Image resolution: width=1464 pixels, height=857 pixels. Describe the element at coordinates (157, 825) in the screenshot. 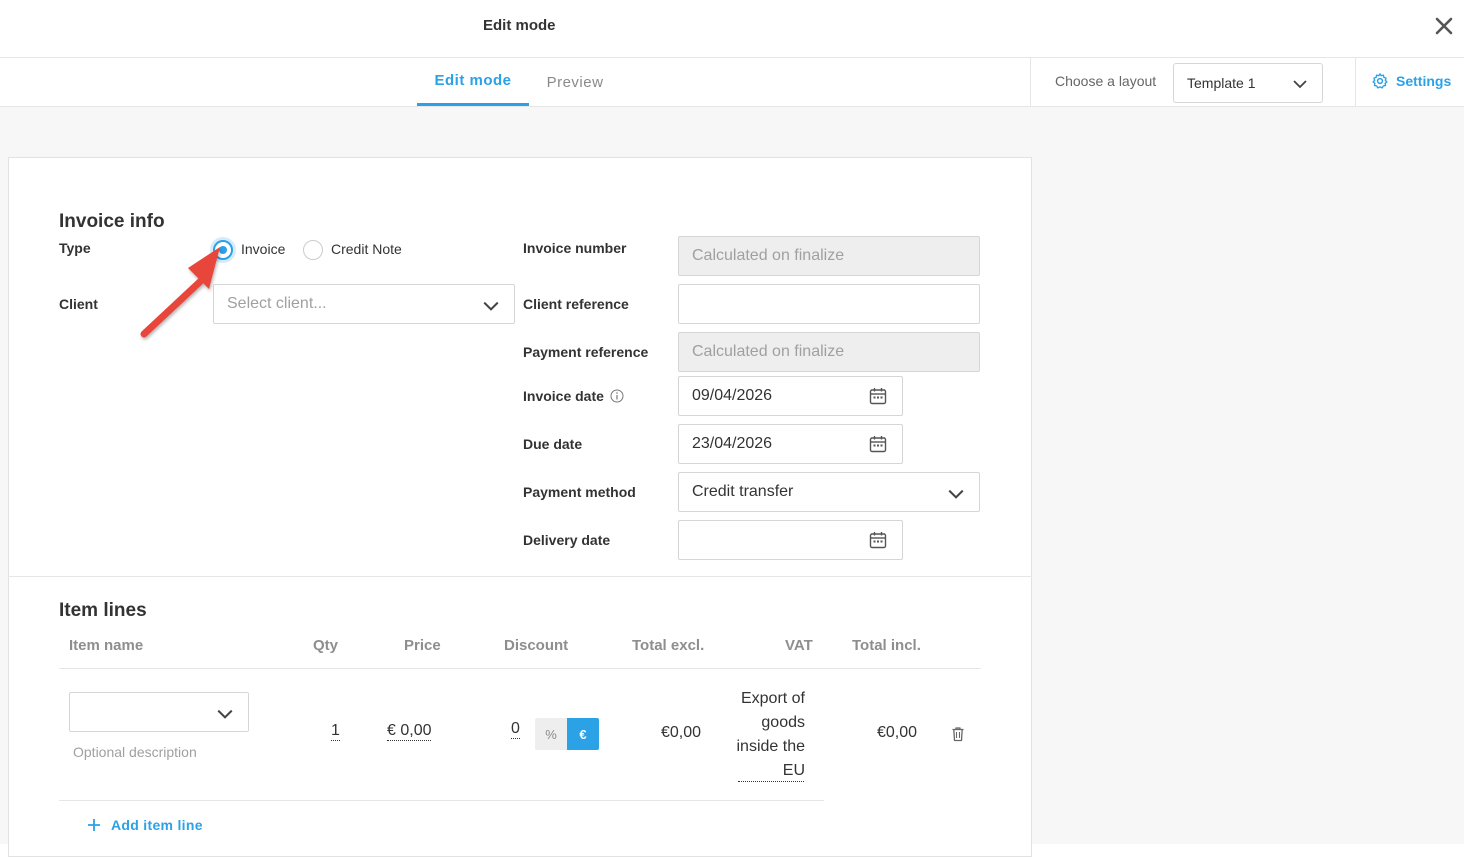

I see `add-item-line-label: Add item line` at that location.